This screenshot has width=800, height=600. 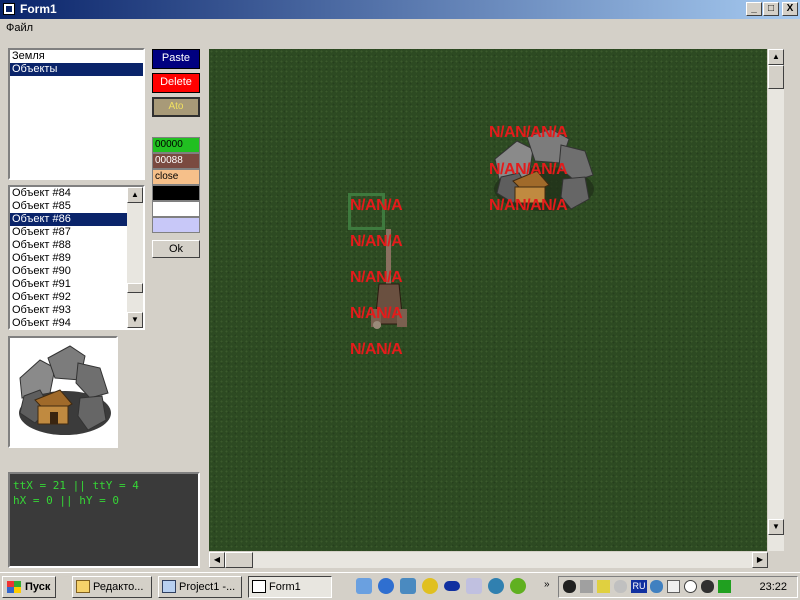 I want to click on list-item: Объект #85, so click(x=68, y=206).